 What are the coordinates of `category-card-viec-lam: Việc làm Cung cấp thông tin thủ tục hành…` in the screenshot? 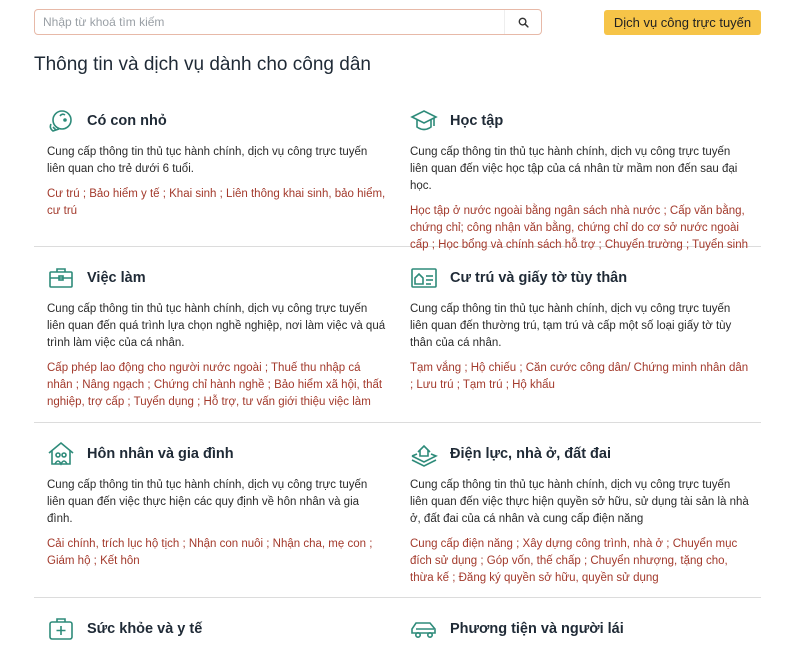 It's located at (215, 342).